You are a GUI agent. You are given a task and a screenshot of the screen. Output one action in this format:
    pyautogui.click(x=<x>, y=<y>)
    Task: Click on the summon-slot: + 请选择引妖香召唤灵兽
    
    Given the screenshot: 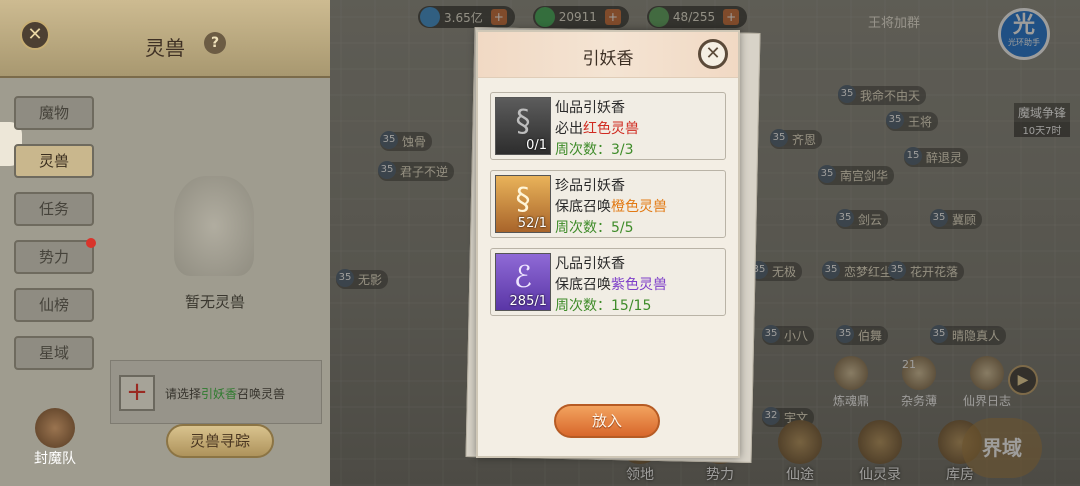 What is the action you would take?
    pyautogui.click(x=216, y=392)
    